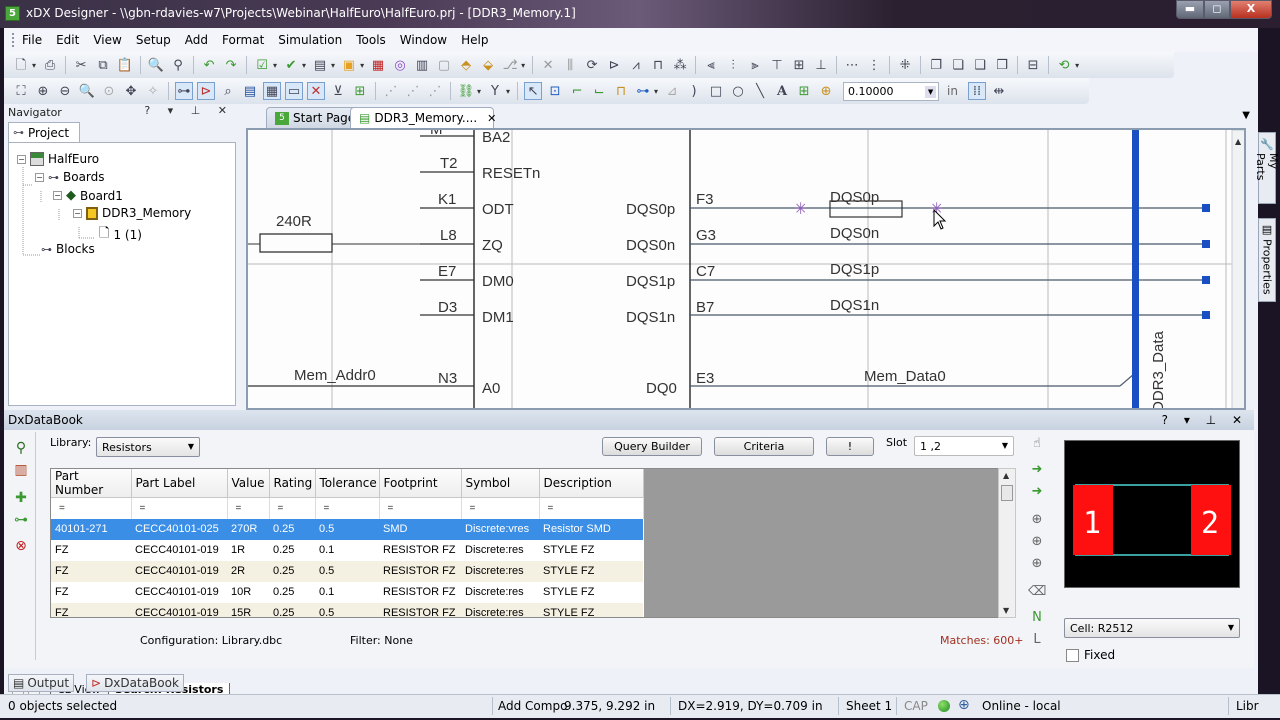  Describe the element at coordinates (103, 65) in the screenshot. I see `copy-icon: ⧉` at that location.